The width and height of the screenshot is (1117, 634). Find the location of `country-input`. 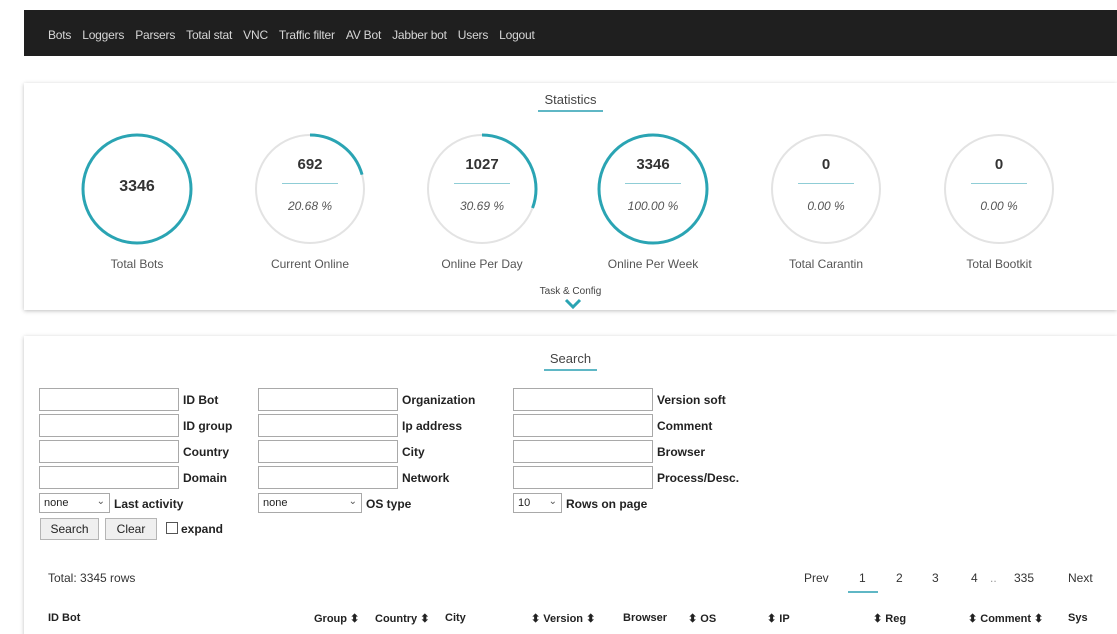

country-input is located at coordinates (109, 451).